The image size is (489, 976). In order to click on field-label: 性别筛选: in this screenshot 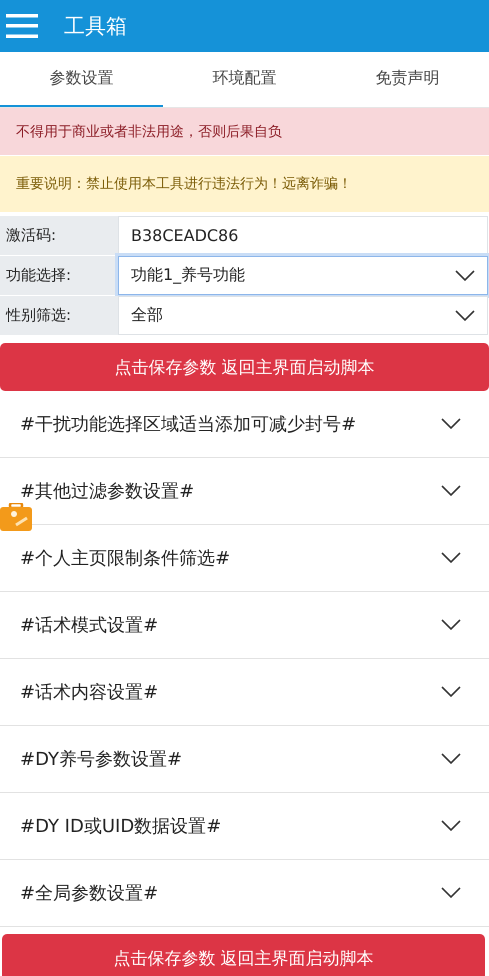, I will do `click(59, 315)`.